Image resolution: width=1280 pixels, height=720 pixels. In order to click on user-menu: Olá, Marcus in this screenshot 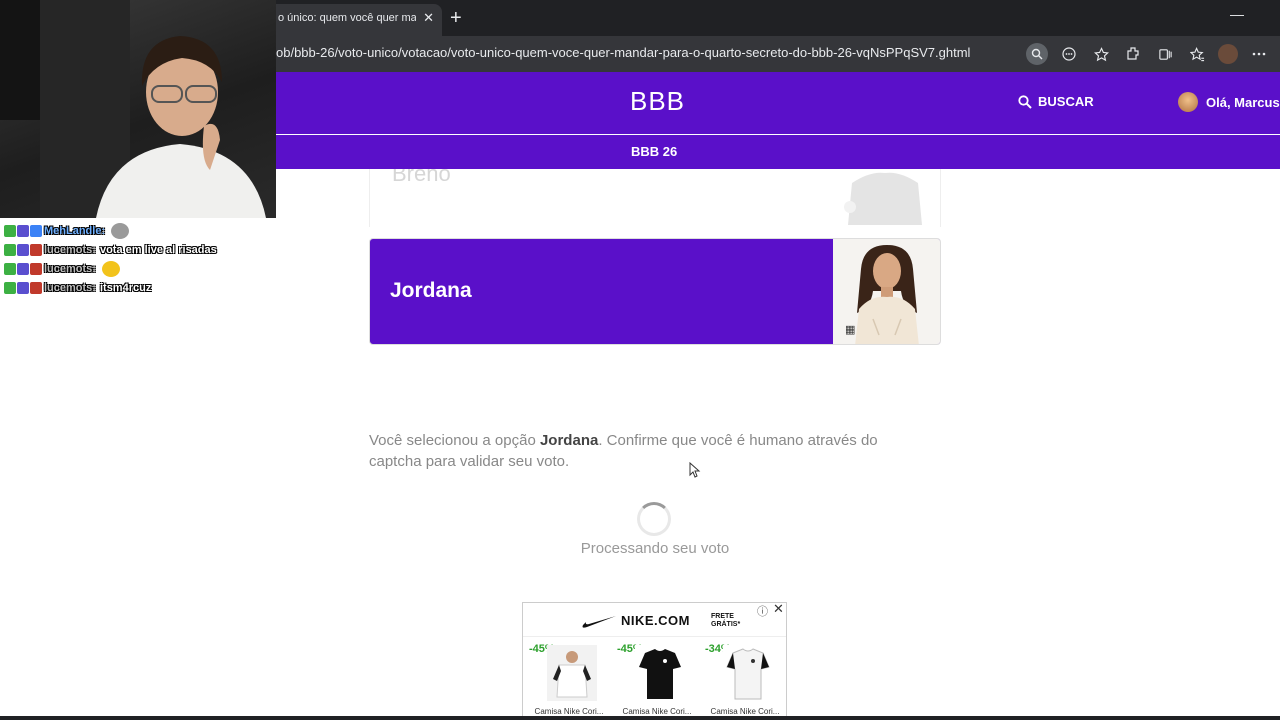, I will do `click(1229, 102)`.